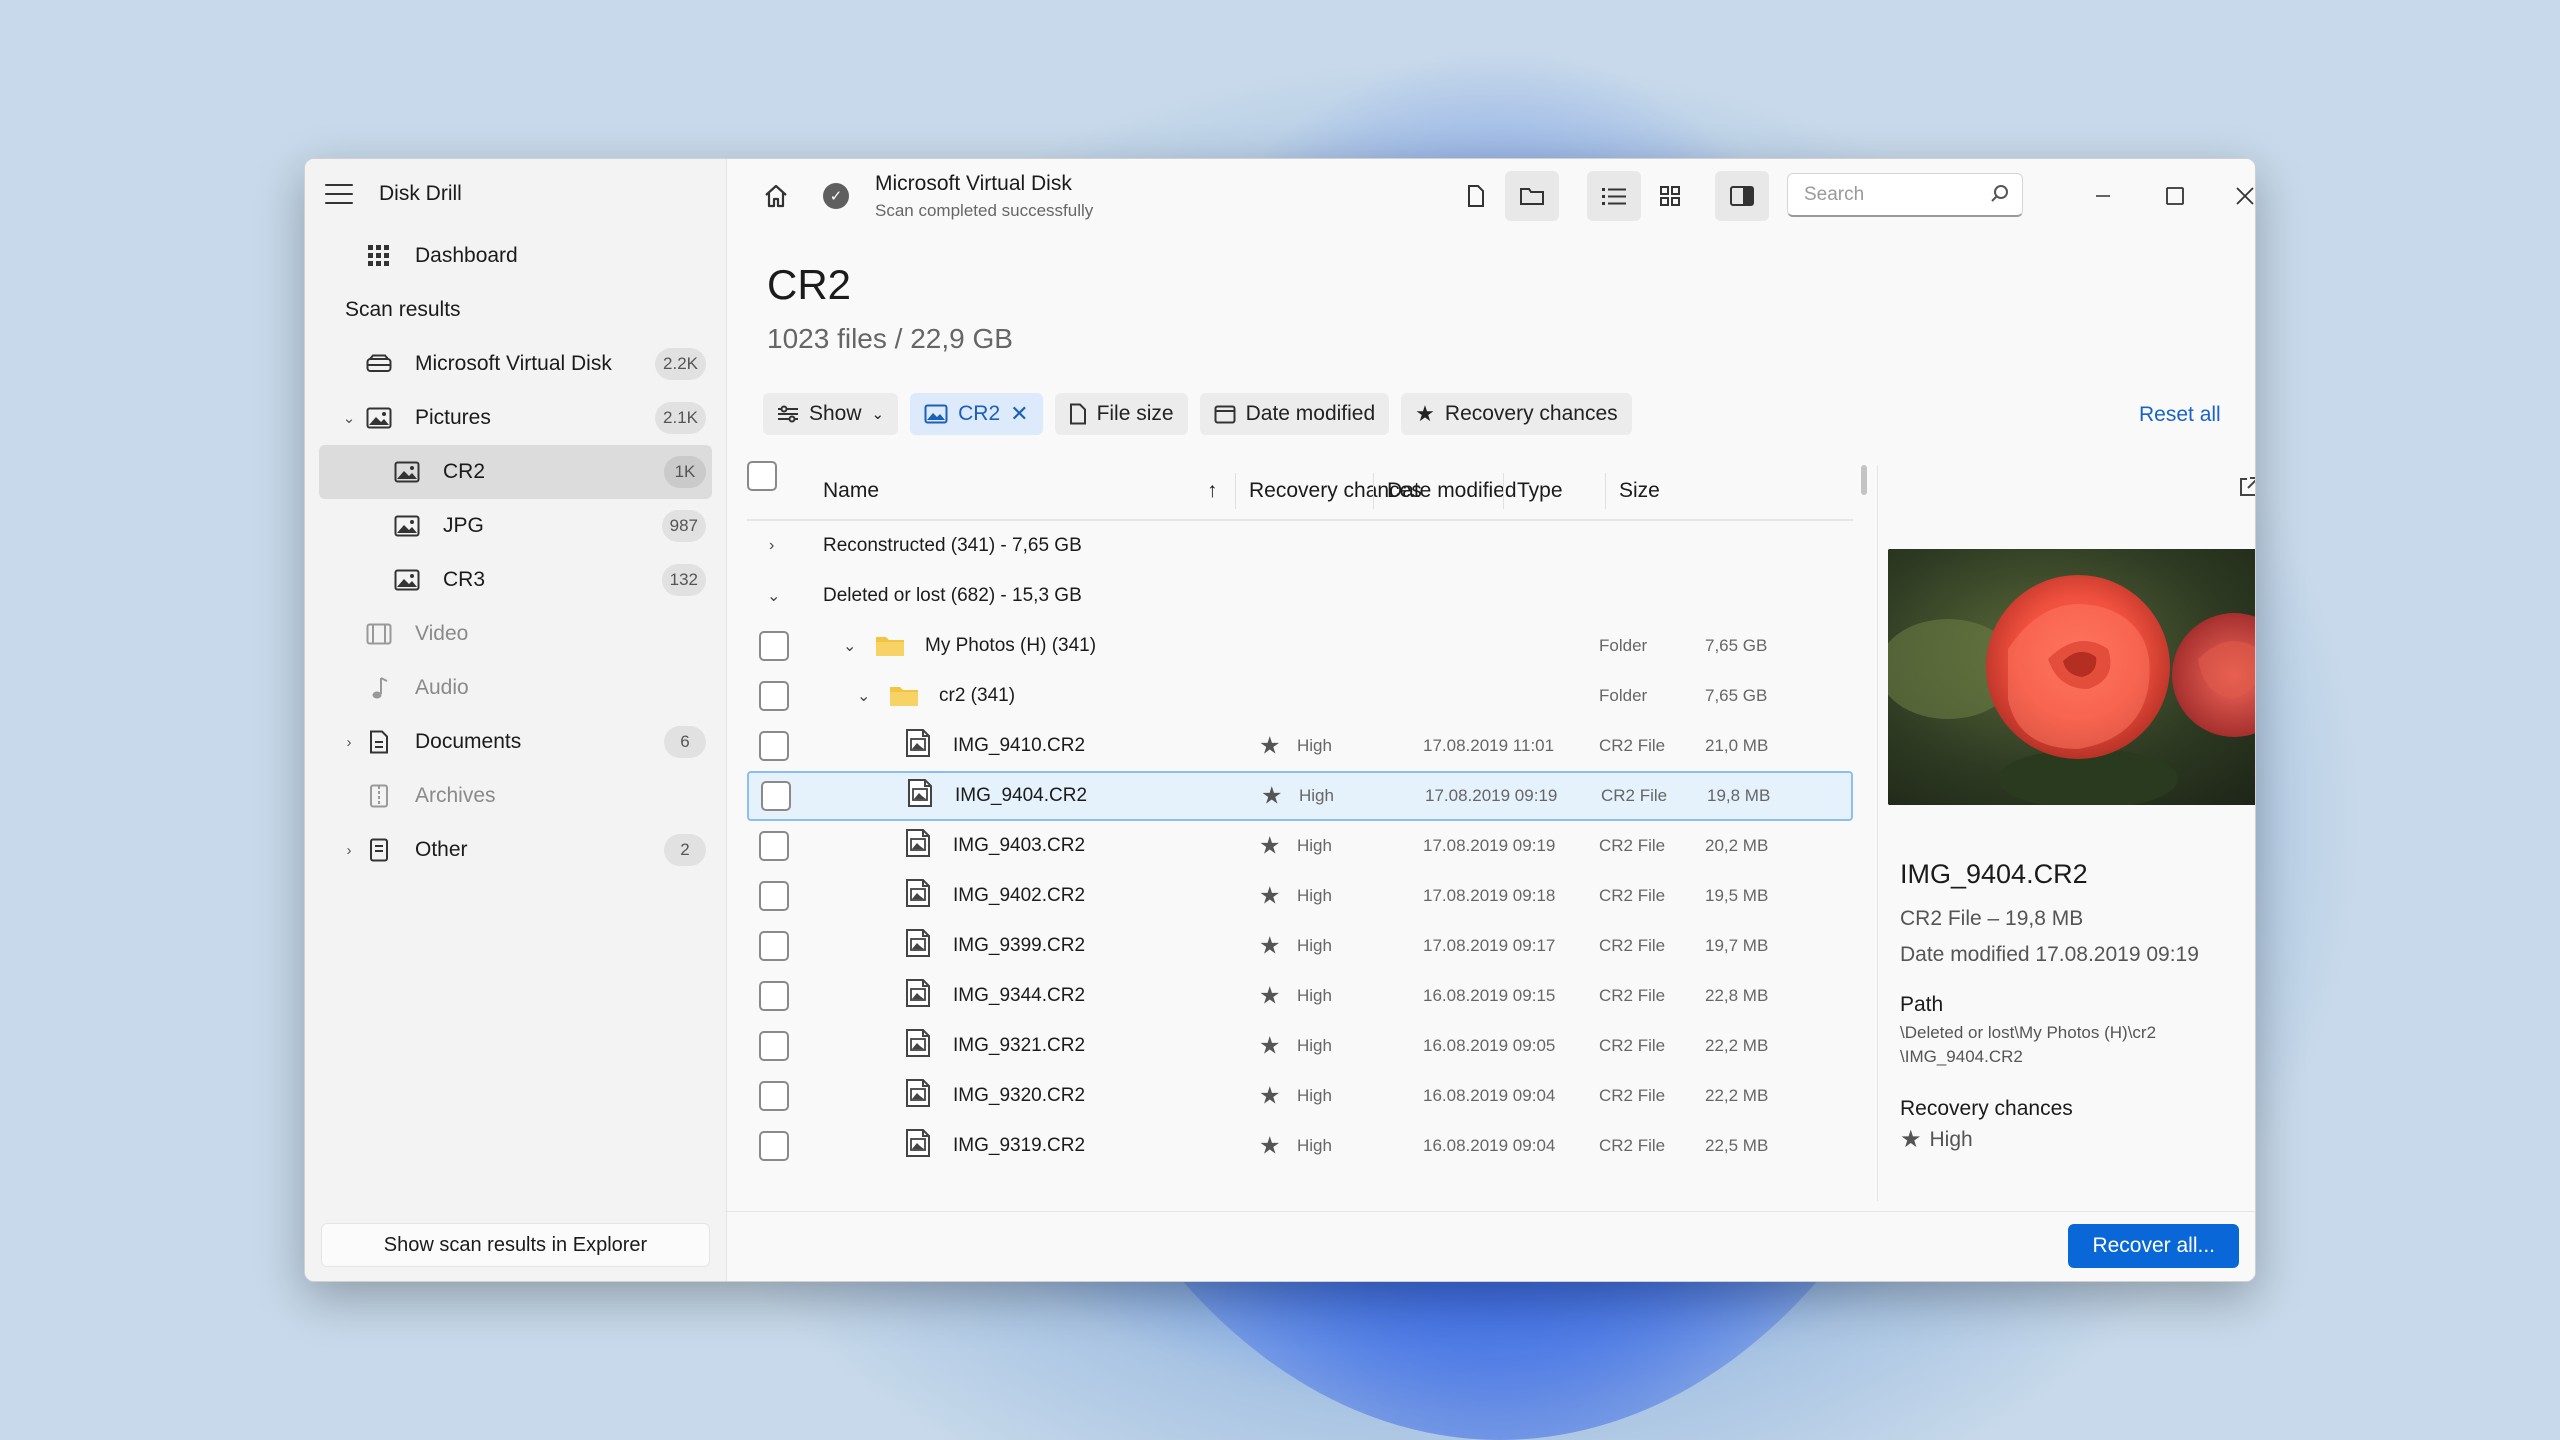  I want to click on type-value: CR2 File, so click(1632, 1045).